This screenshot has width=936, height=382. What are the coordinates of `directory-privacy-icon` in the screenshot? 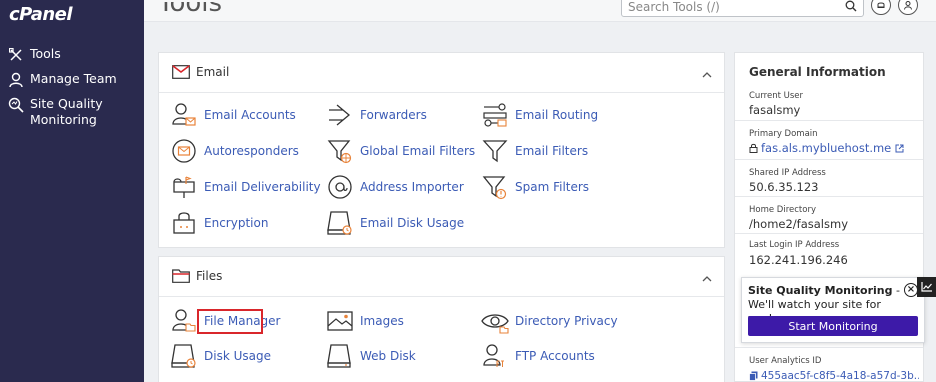 It's located at (495, 321).